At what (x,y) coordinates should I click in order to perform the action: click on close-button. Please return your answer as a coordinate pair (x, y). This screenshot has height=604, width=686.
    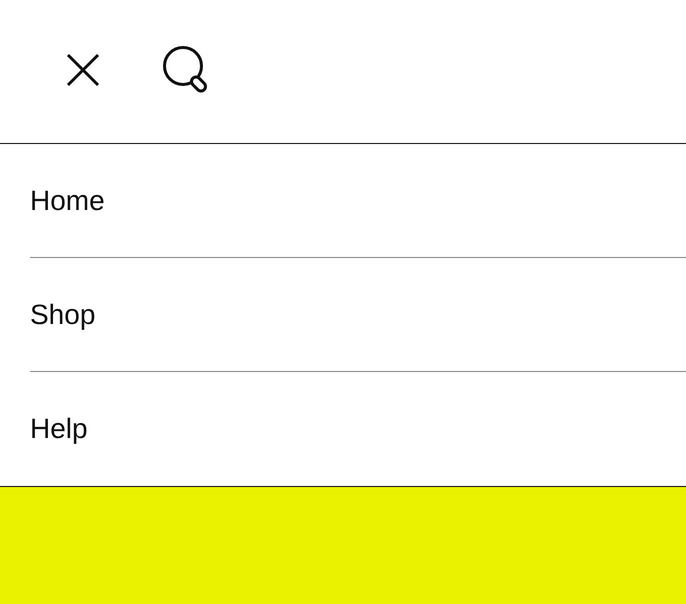
    Looking at the image, I should click on (83, 69).